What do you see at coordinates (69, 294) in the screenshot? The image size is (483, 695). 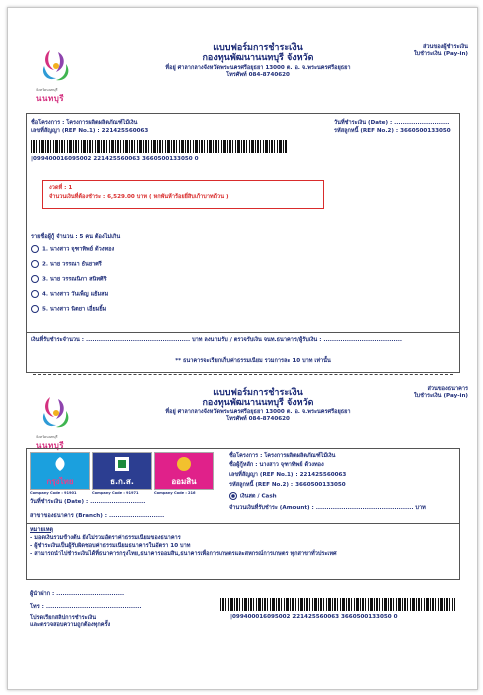 I see `list-item: 4. นางสาว วันเพ็ญ แย้มสม` at bounding box center [69, 294].